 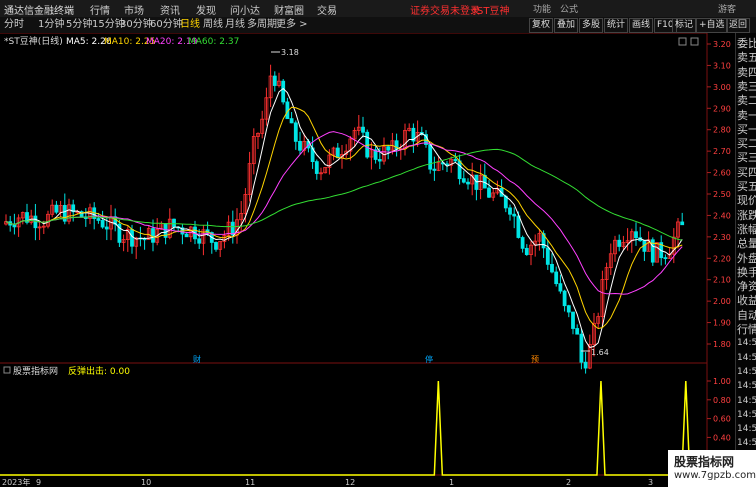 I want to click on statistics-button: 统计, so click(x=616, y=25).